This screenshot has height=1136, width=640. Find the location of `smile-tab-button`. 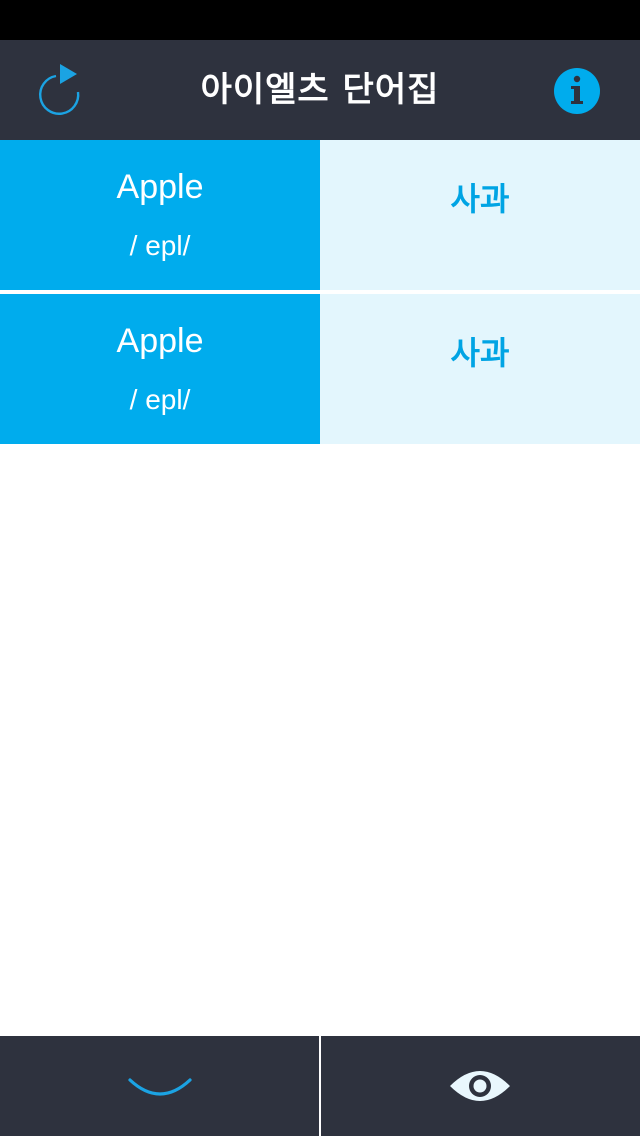

smile-tab-button is located at coordinates (159, 1086).